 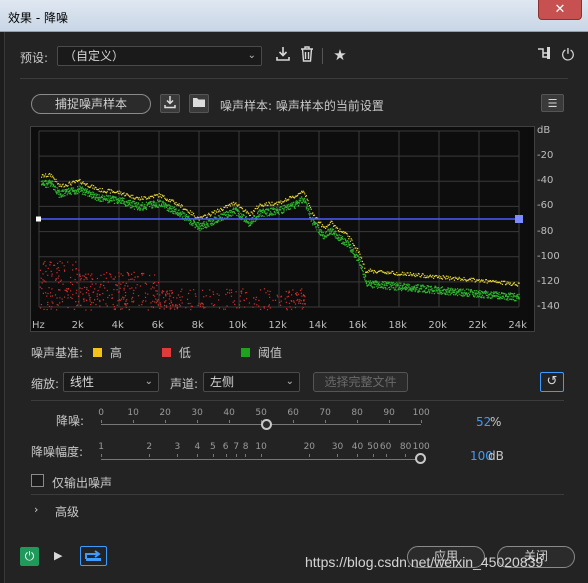 What do you see at coordinates (340, 56) in the screenshot?
I see `star-icon: ★` at bounding box center [340, 56].